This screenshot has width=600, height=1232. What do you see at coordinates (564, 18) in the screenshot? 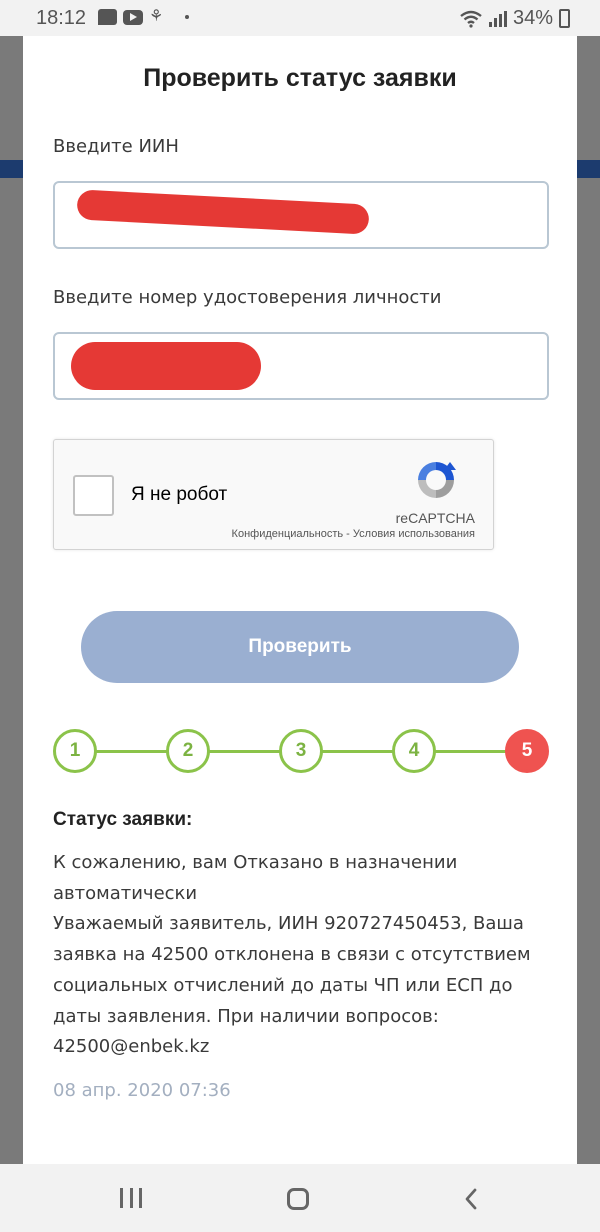
I see `battery-icon` at bounding box center [564, 18].